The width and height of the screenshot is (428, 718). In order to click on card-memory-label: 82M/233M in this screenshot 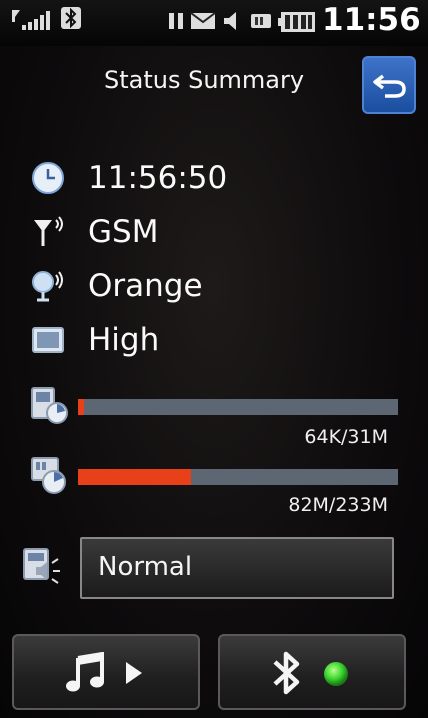, I will do `click(338, 505)`.